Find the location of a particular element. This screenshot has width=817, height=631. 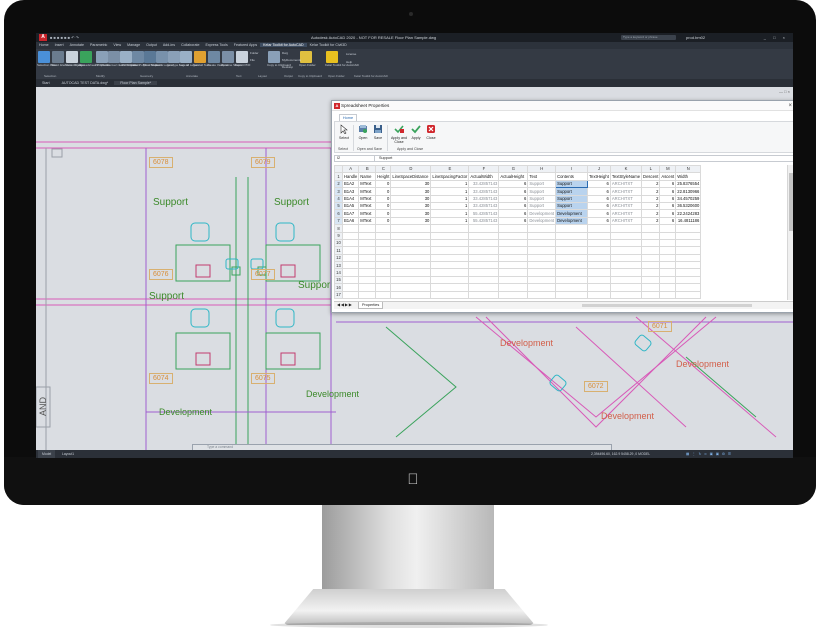

row-number: 8 is located at coordinates (338, 228).